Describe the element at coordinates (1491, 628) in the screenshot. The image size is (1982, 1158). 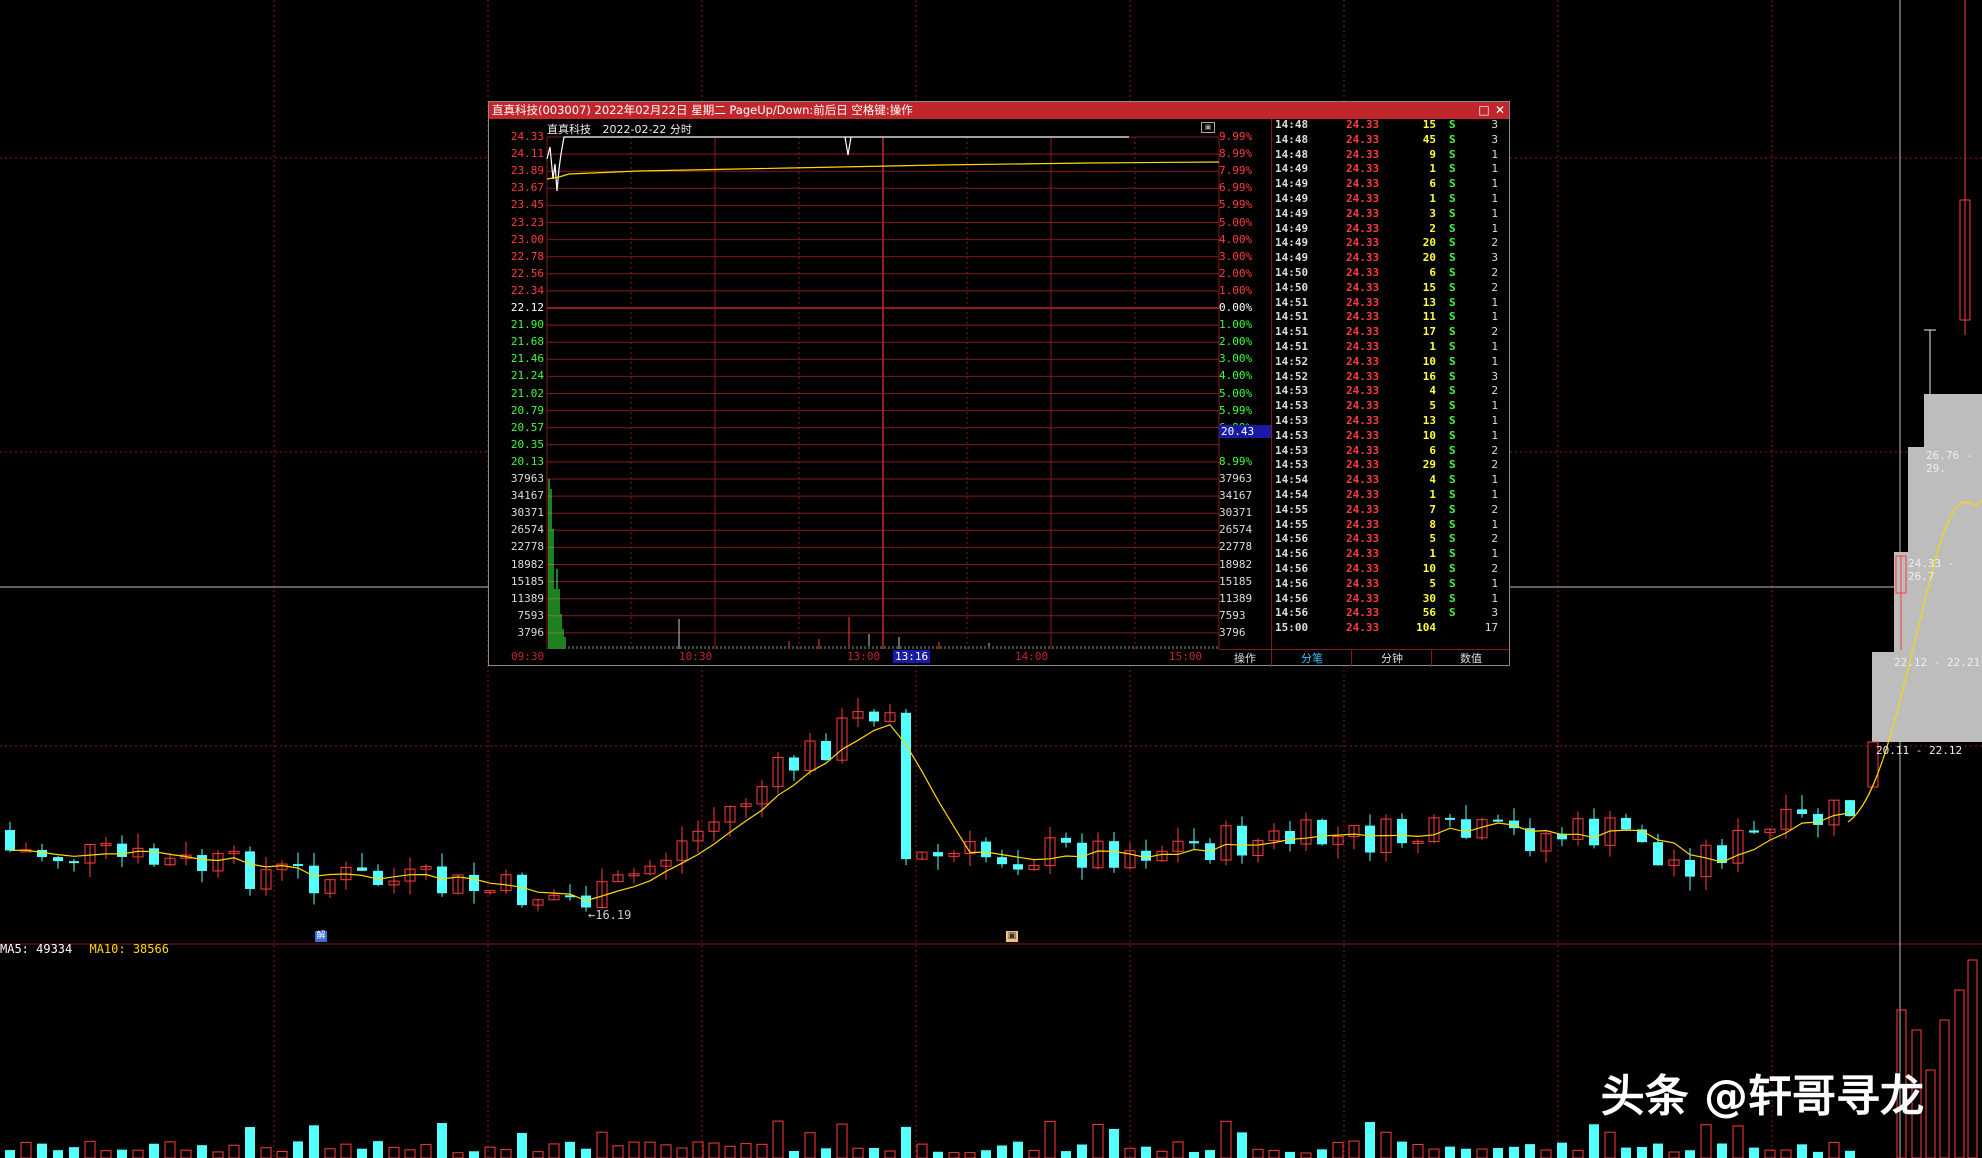
I see `tick-count: 17` at that location.